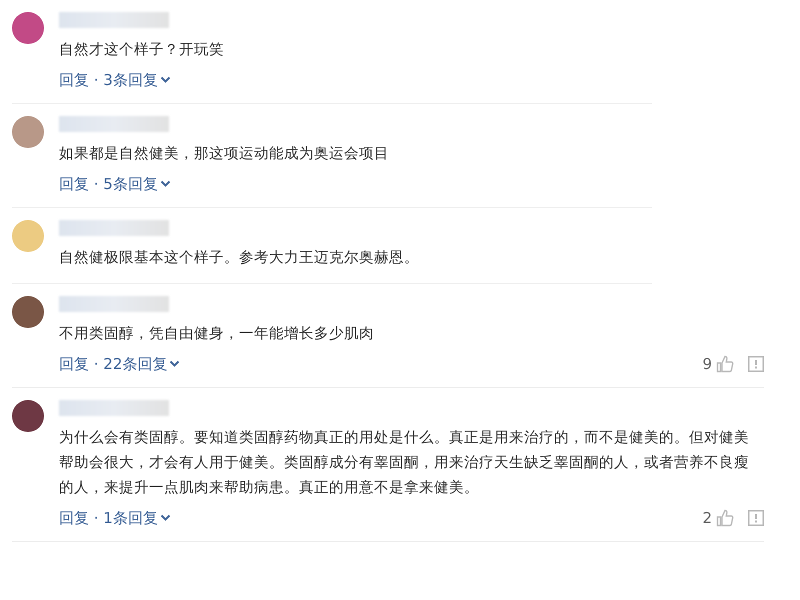 This screenshot has height=600, width=800. I want to click on replies-link: 回复 · 1条回复, so click(115, 518).